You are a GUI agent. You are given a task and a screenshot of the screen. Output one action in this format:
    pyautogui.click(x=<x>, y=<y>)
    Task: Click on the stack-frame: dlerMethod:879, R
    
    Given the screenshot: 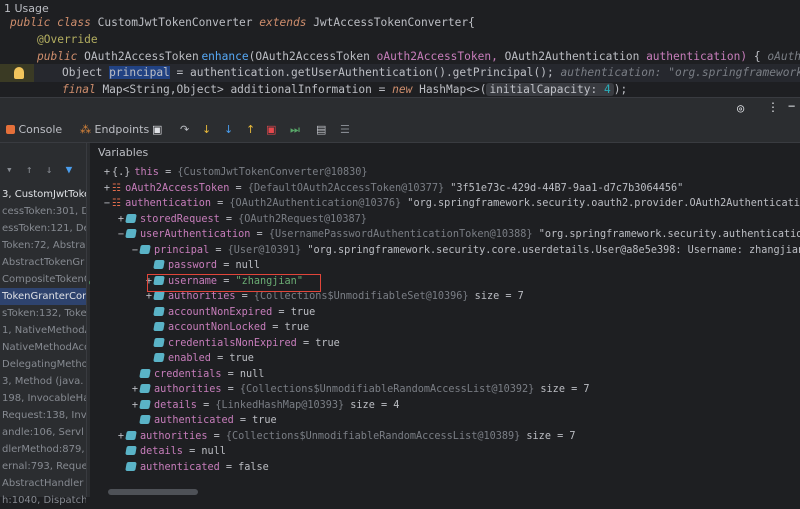 What is the action you would take?
    pyautogui.click(x=43, y=449)
    